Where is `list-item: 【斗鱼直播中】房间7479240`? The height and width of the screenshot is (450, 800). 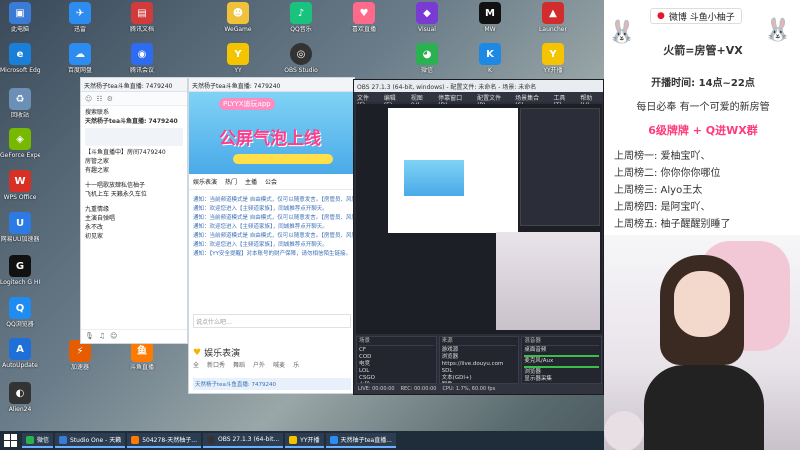
list-item: 【斗鱼直播中】房间7479240 is located at coordinates (134, 152).